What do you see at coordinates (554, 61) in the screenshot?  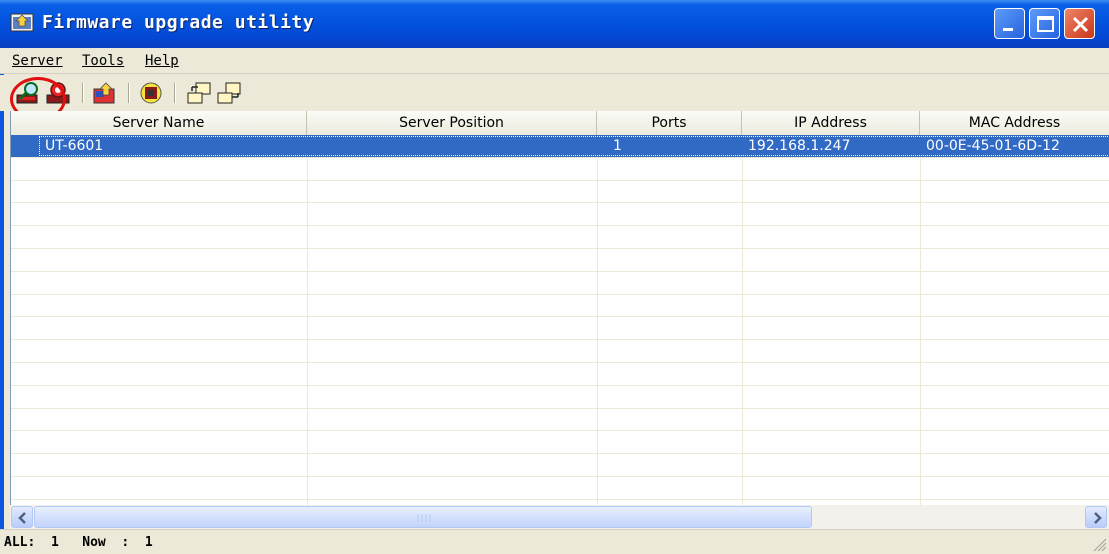 I see `menu-bar: Server Tools Help` at bounding box center [554, 61].